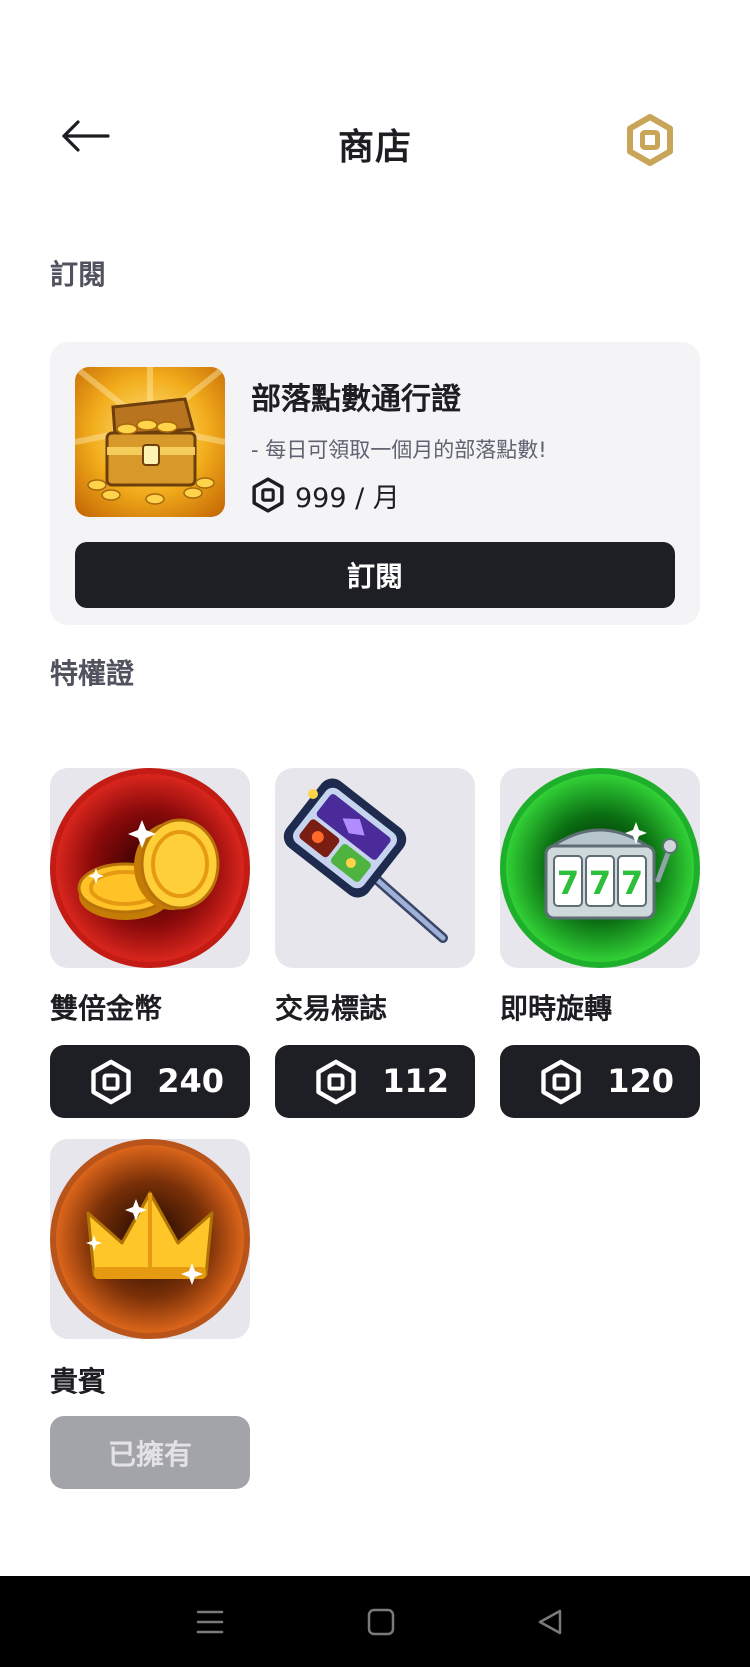 The image size is (750, 1667). I want to click on gold-coins-icon, so click(150, 868).